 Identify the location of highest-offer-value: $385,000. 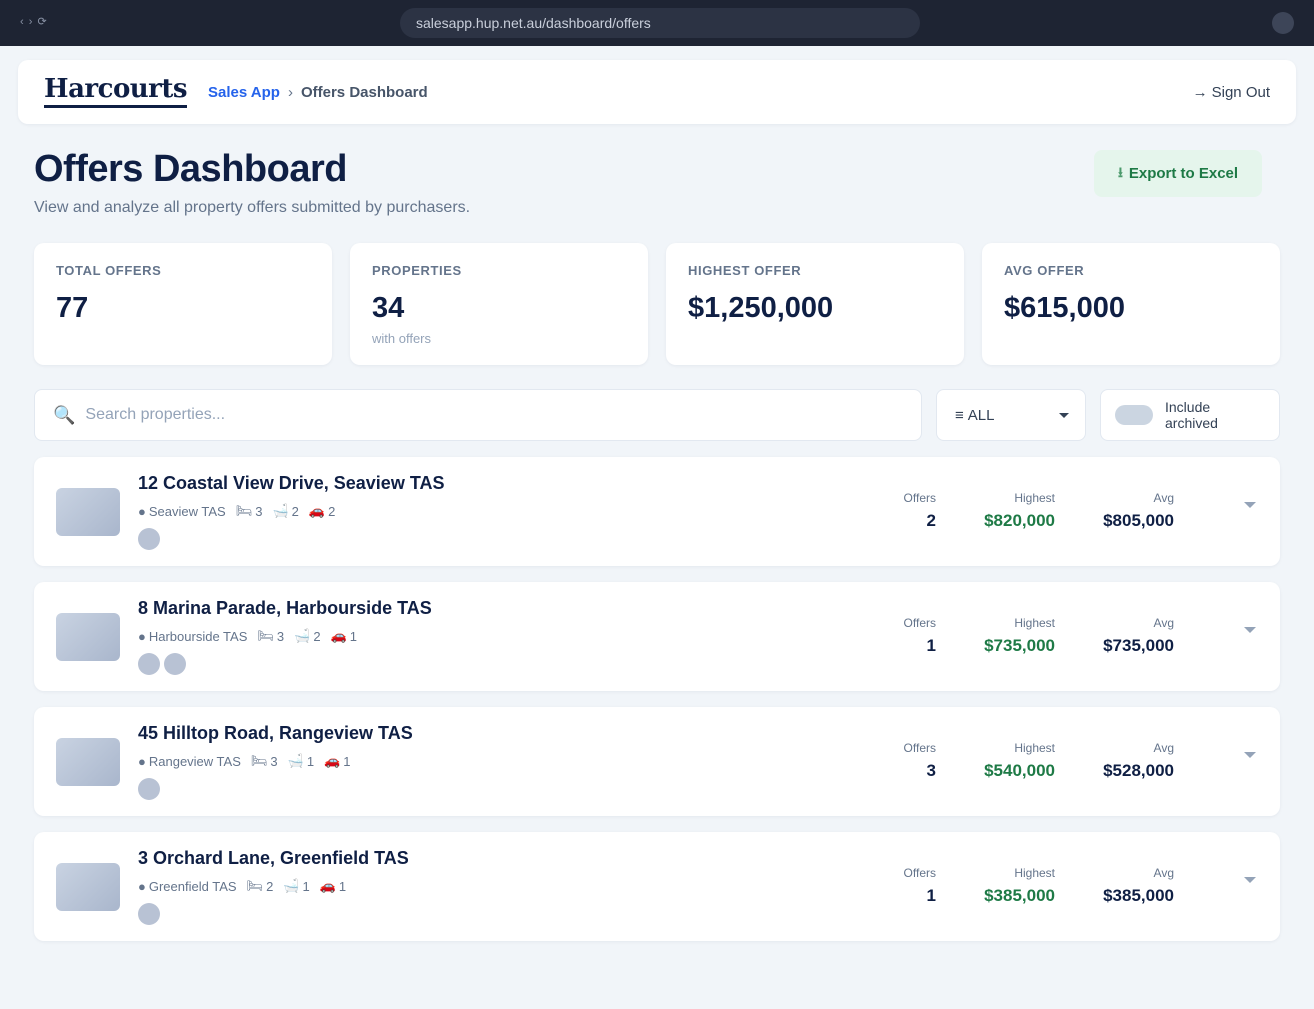
(1019, 895).